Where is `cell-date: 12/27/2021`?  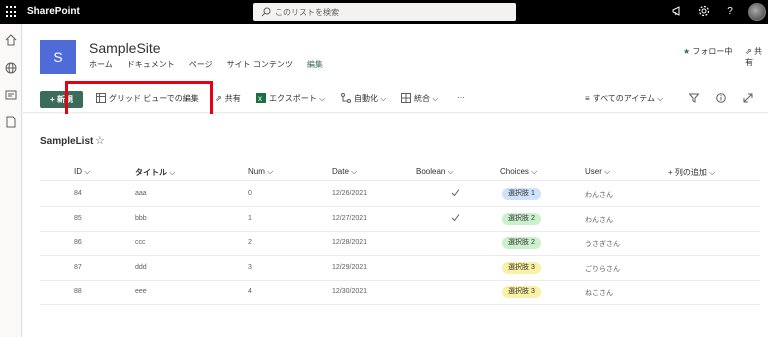 cell-date: 12/27/2021 is located at coordinates (350, 218).